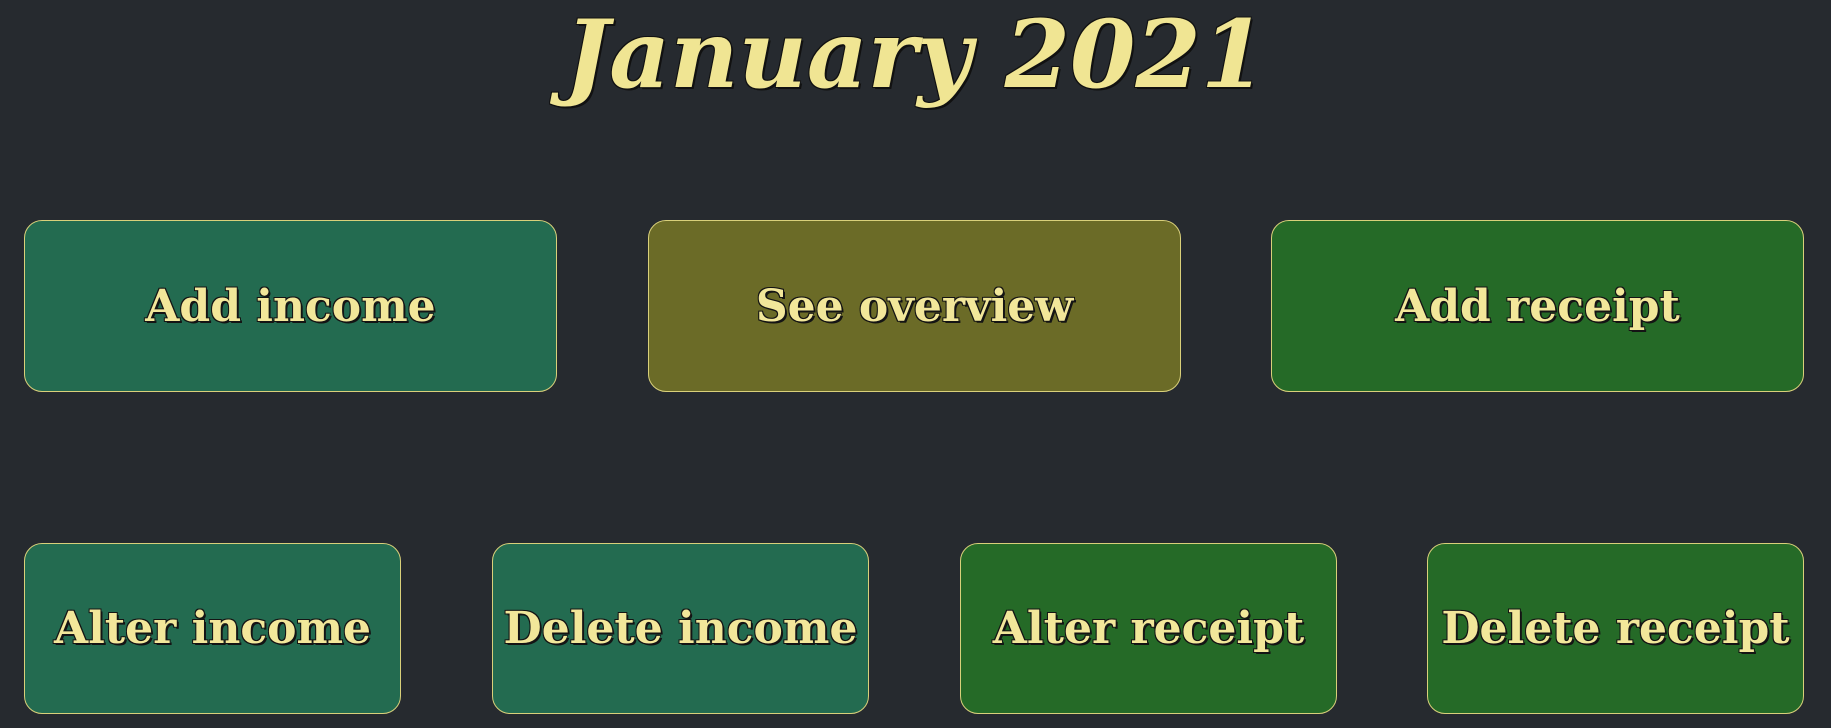  I want to click on see-overview-button: See overview, so click(914, 306).